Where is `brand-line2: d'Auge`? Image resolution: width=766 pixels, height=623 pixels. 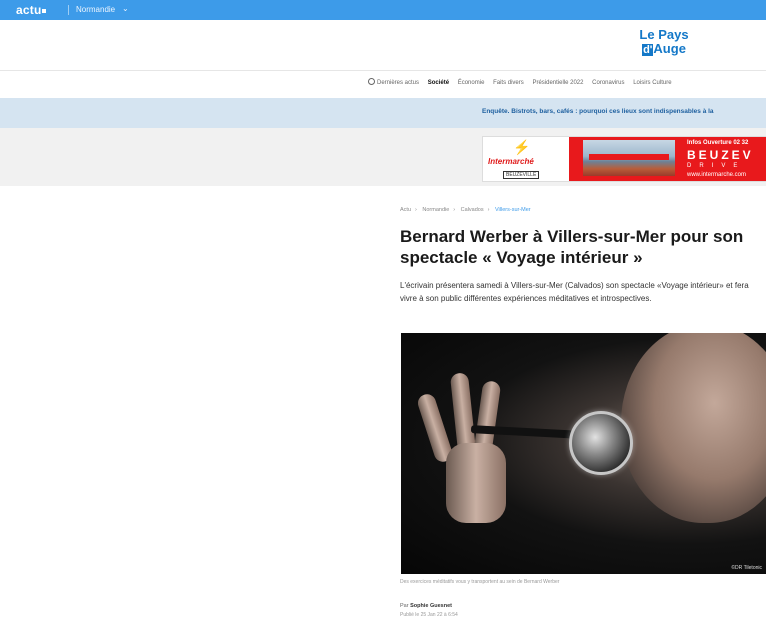 brand-line2: d'Auge is located at coordinates (664, 48).